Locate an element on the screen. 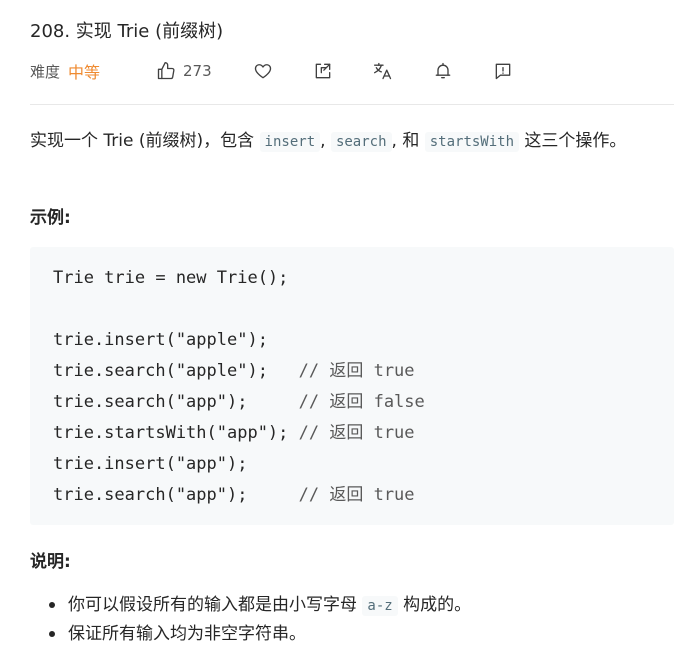 This screenshot has width=690, height=663. inline-code-insert: insert is located at coordinates (290, 142).